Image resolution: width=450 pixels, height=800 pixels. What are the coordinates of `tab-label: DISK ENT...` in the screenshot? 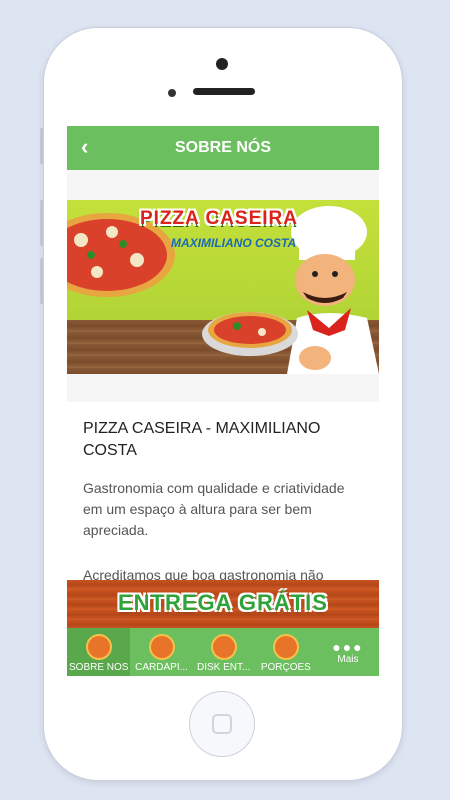 It's located at (224, 667).